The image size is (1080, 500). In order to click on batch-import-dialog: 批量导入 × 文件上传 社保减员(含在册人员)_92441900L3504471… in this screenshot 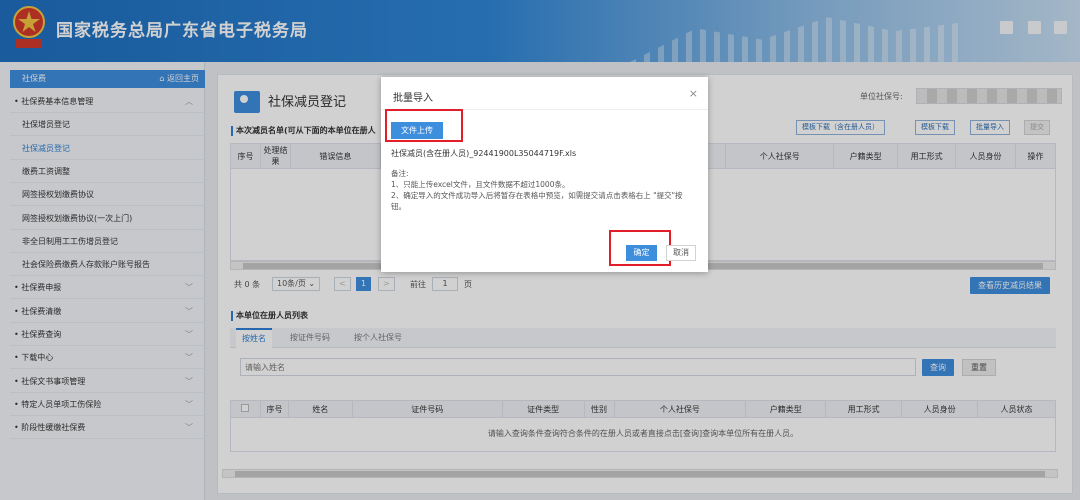, I will do `click(544, 174)`.